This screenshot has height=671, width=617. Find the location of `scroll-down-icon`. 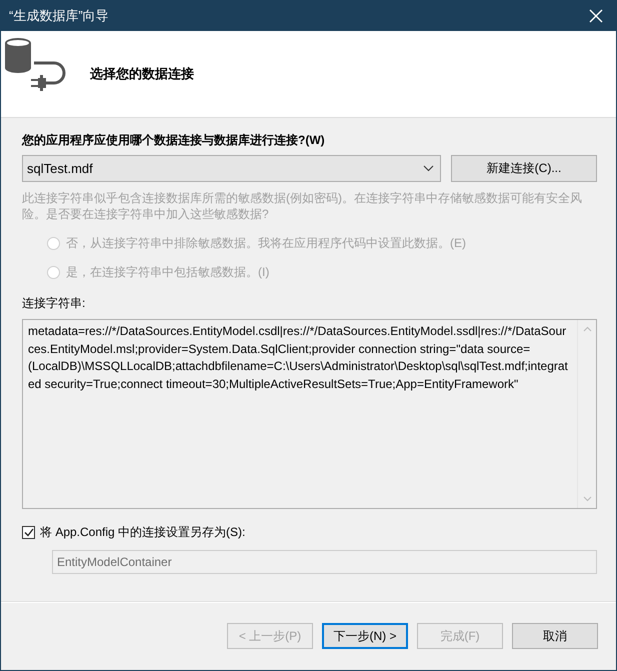

scroll-down-icon is located at coordinates (587, 499).